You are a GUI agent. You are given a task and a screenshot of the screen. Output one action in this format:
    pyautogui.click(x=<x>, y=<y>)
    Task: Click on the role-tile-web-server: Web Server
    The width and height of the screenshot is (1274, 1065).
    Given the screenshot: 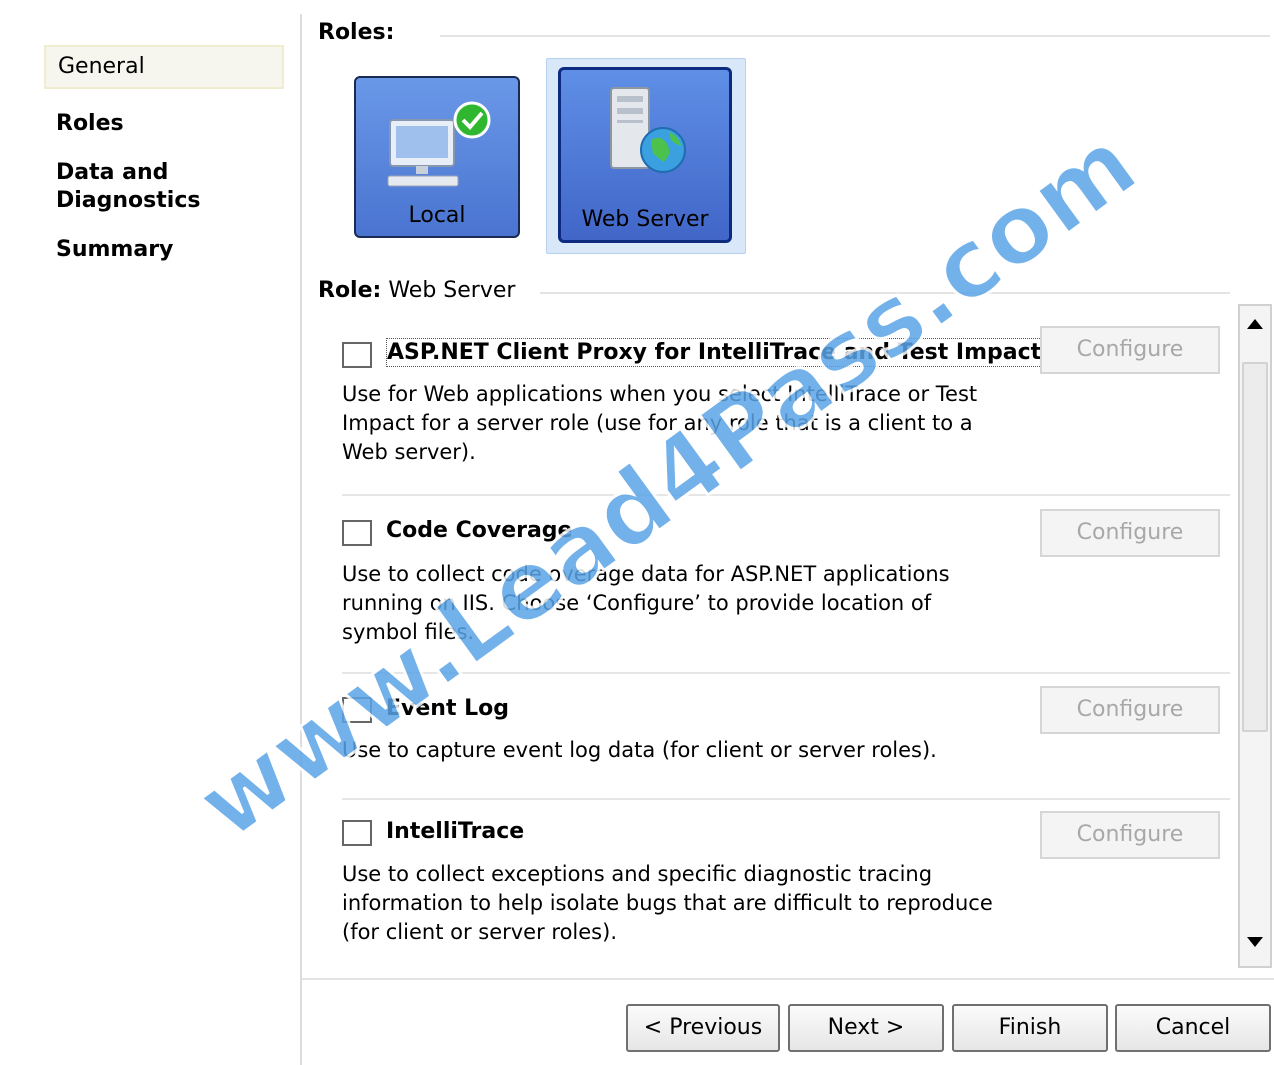 What is the action you would take?
    pyautogui.click(x=645, y=155)
    